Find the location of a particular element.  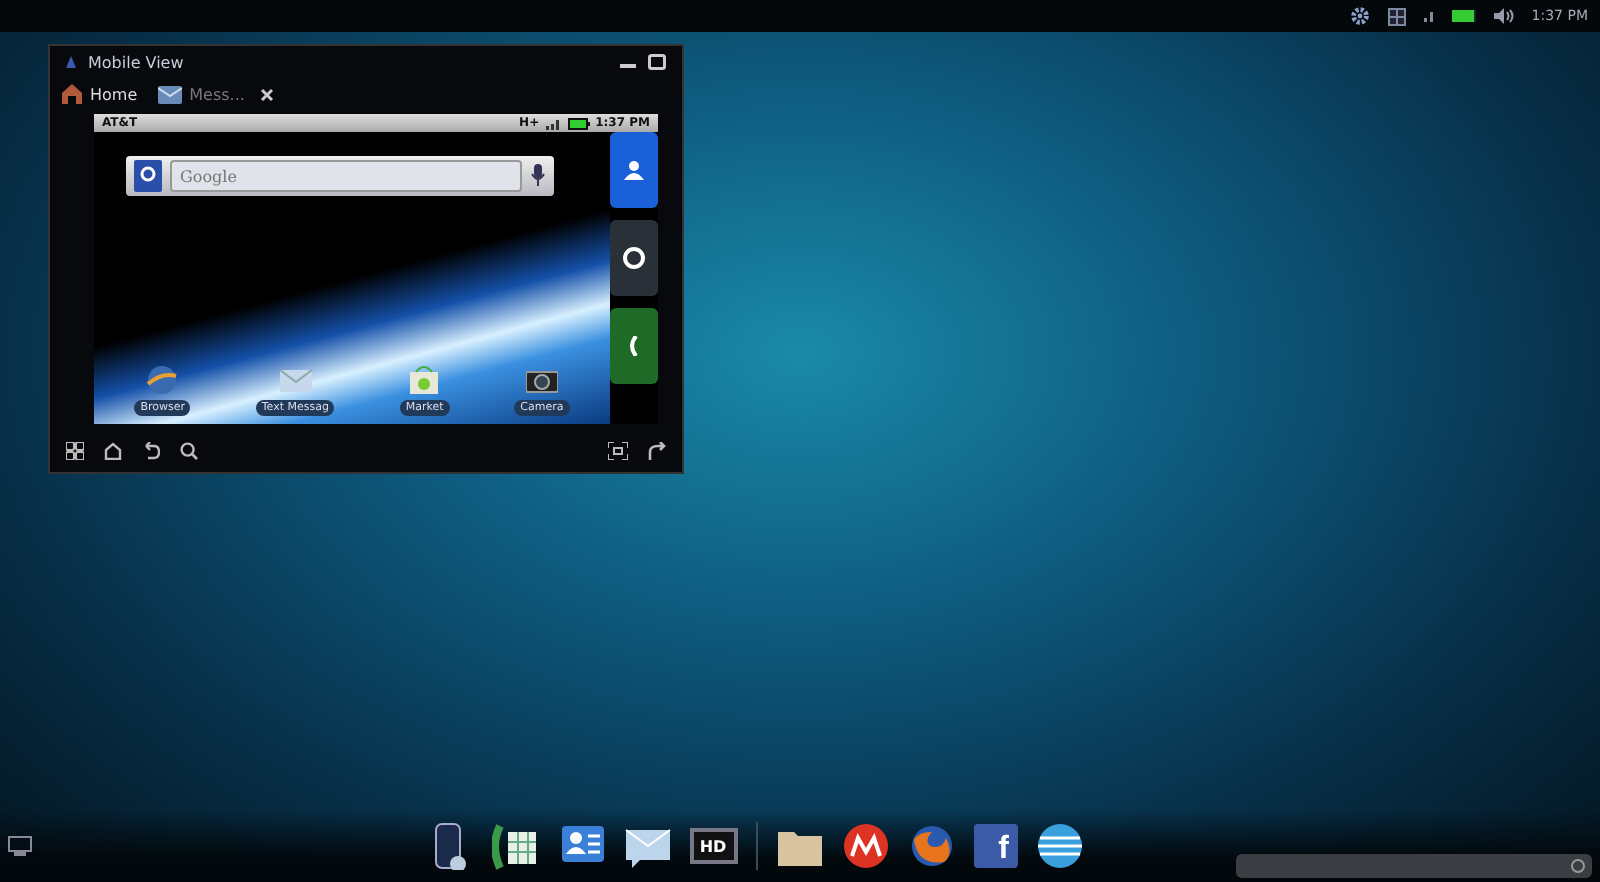

microphone-icon is located at coordinates (538, 176).